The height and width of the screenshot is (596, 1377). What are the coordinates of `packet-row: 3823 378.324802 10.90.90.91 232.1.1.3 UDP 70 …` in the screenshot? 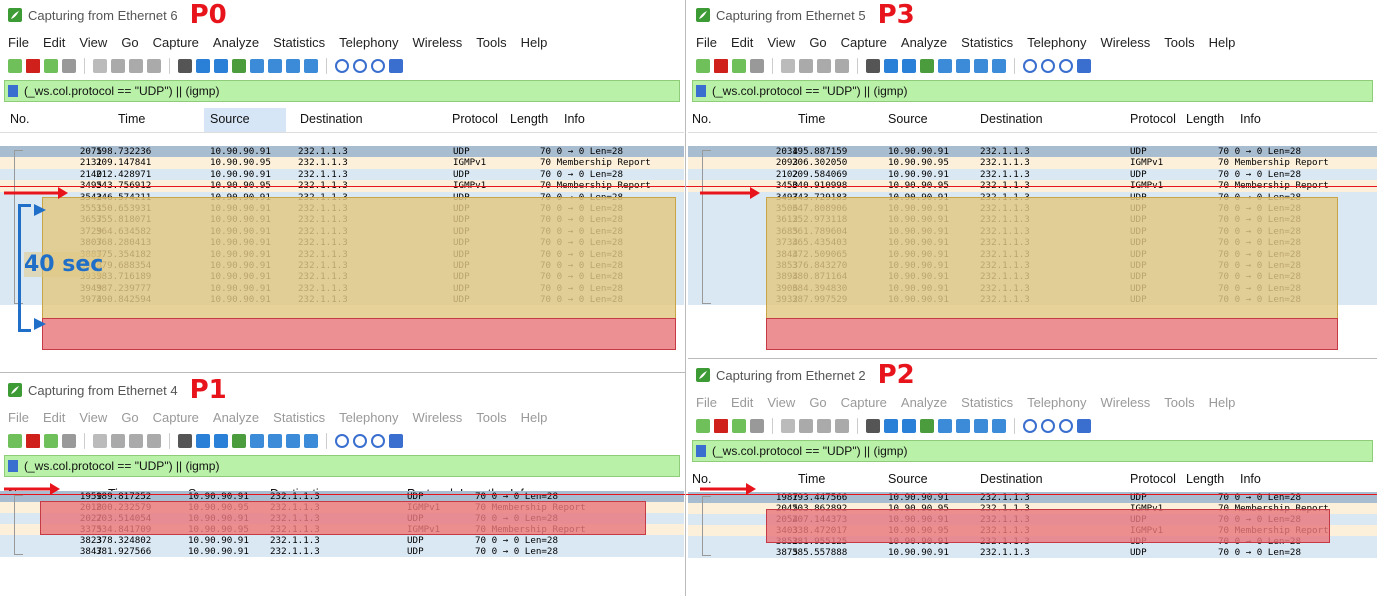 It's located at (342, 540).